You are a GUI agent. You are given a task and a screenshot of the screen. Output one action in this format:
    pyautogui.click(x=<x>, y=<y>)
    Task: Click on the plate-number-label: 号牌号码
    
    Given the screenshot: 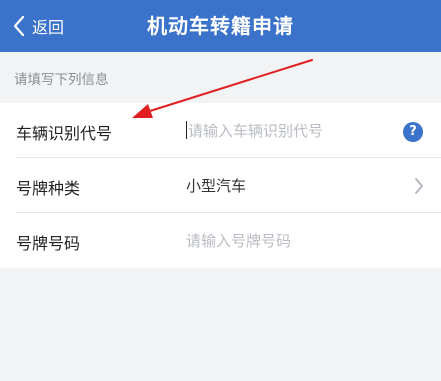 What is the action you would take?
    pyautogui.click(x=48, y=243)
    